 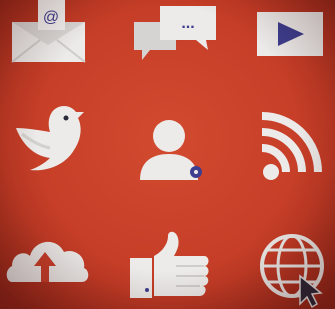 I want to click on email-at-glyph: @, so click(x=51, y=17).